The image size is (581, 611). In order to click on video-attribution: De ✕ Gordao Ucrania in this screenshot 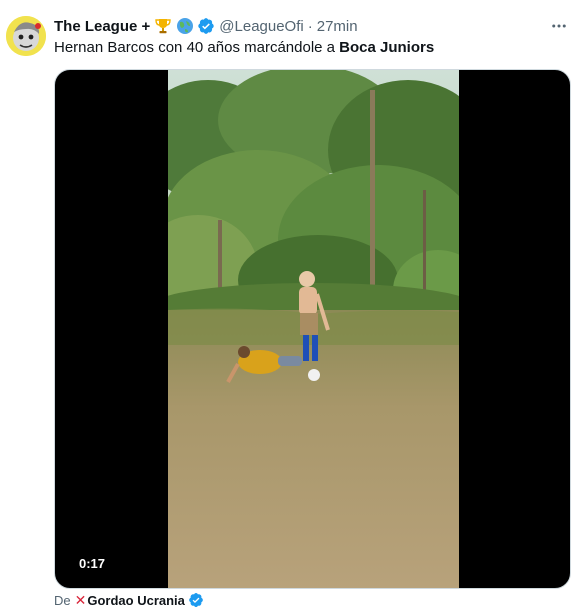, I will do `click(129, 600)`.